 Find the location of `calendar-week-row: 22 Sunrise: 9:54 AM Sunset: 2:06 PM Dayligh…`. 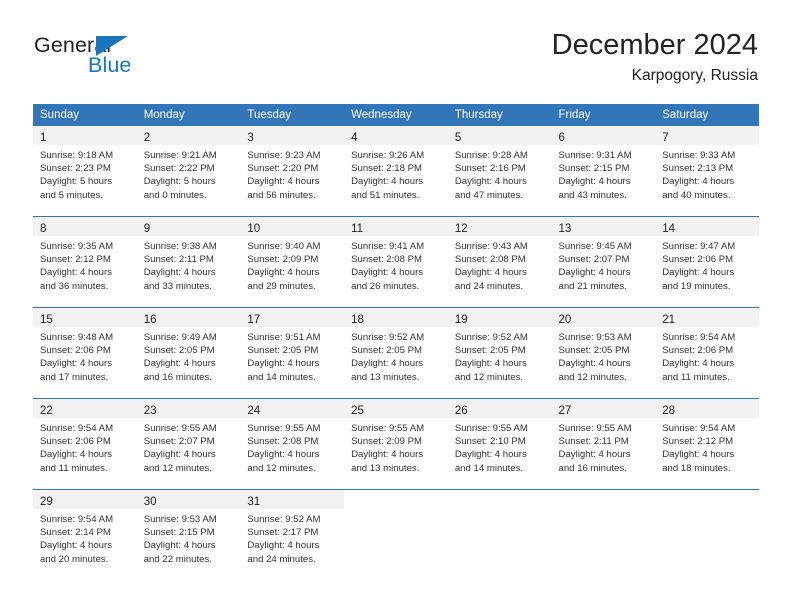

calendar-week-row: 22 Sunrise: 9:54 AM Sunset: 2:06 PM Dayligh… is located at coordinates (396, 444).